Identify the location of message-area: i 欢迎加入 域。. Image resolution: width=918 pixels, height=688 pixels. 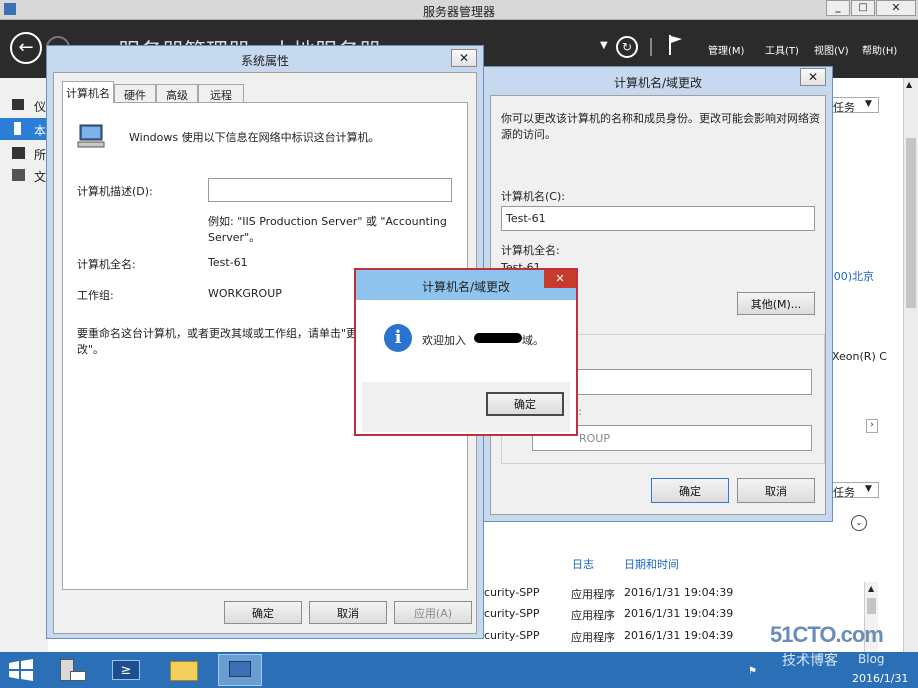
(466, 341).